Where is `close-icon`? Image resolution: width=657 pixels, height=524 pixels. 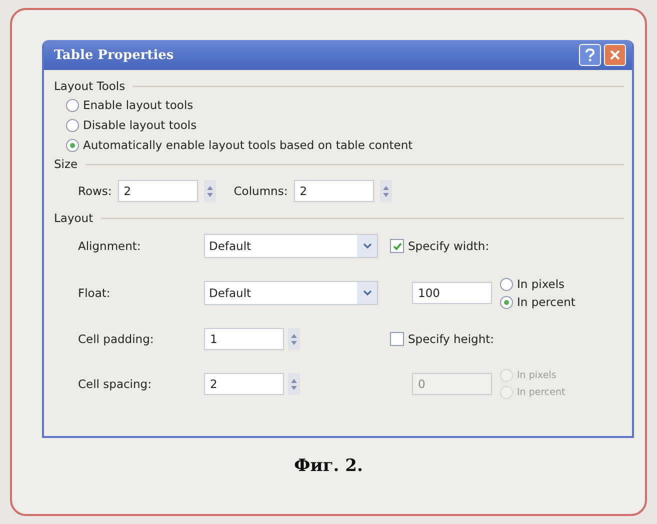
close-icon is located at coordinates (615, 55).